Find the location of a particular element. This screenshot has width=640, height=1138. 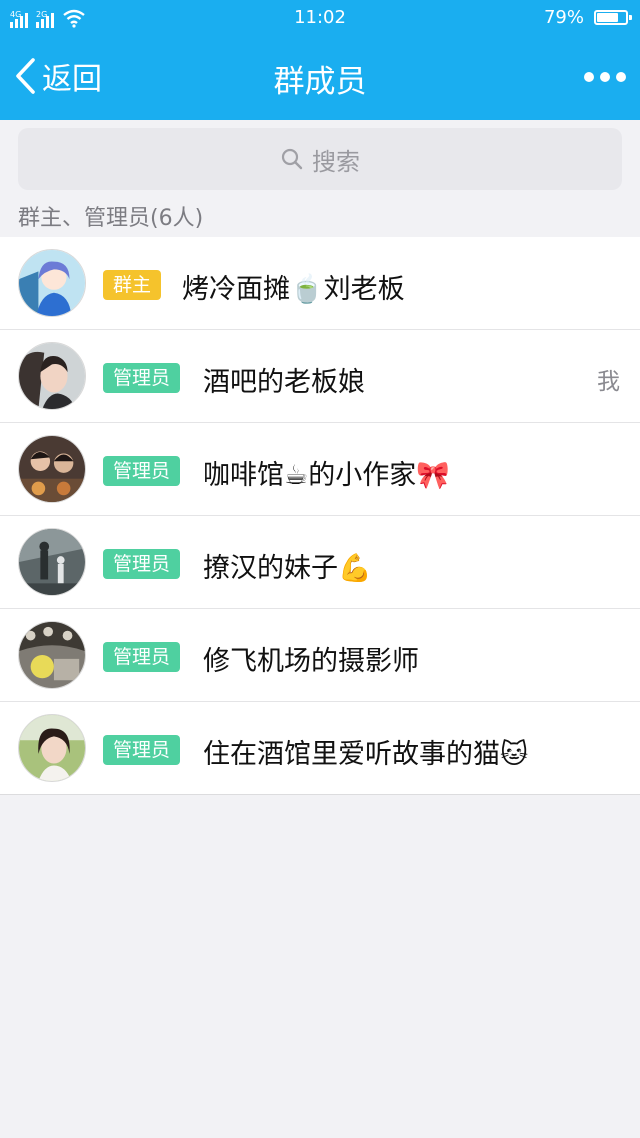

list-item: 管理员 咖啡馆☕的小作家🎀 is located at coordinates (320, 469).